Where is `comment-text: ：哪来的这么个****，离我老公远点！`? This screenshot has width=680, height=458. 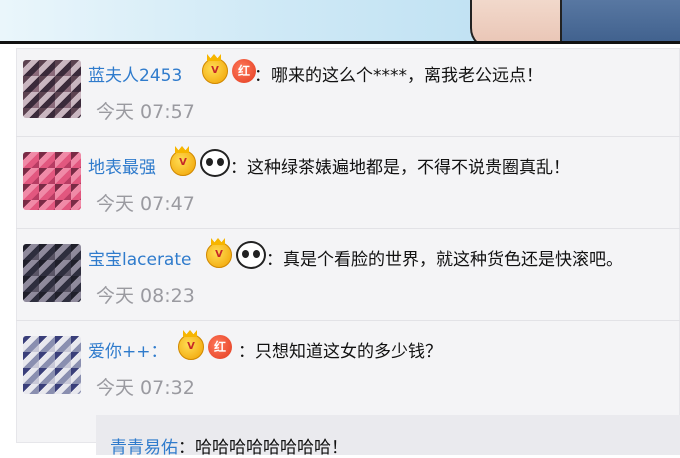
comment-text: ：哪来的这么个****，离我老公远点！ is located at coordinates (398, 76).